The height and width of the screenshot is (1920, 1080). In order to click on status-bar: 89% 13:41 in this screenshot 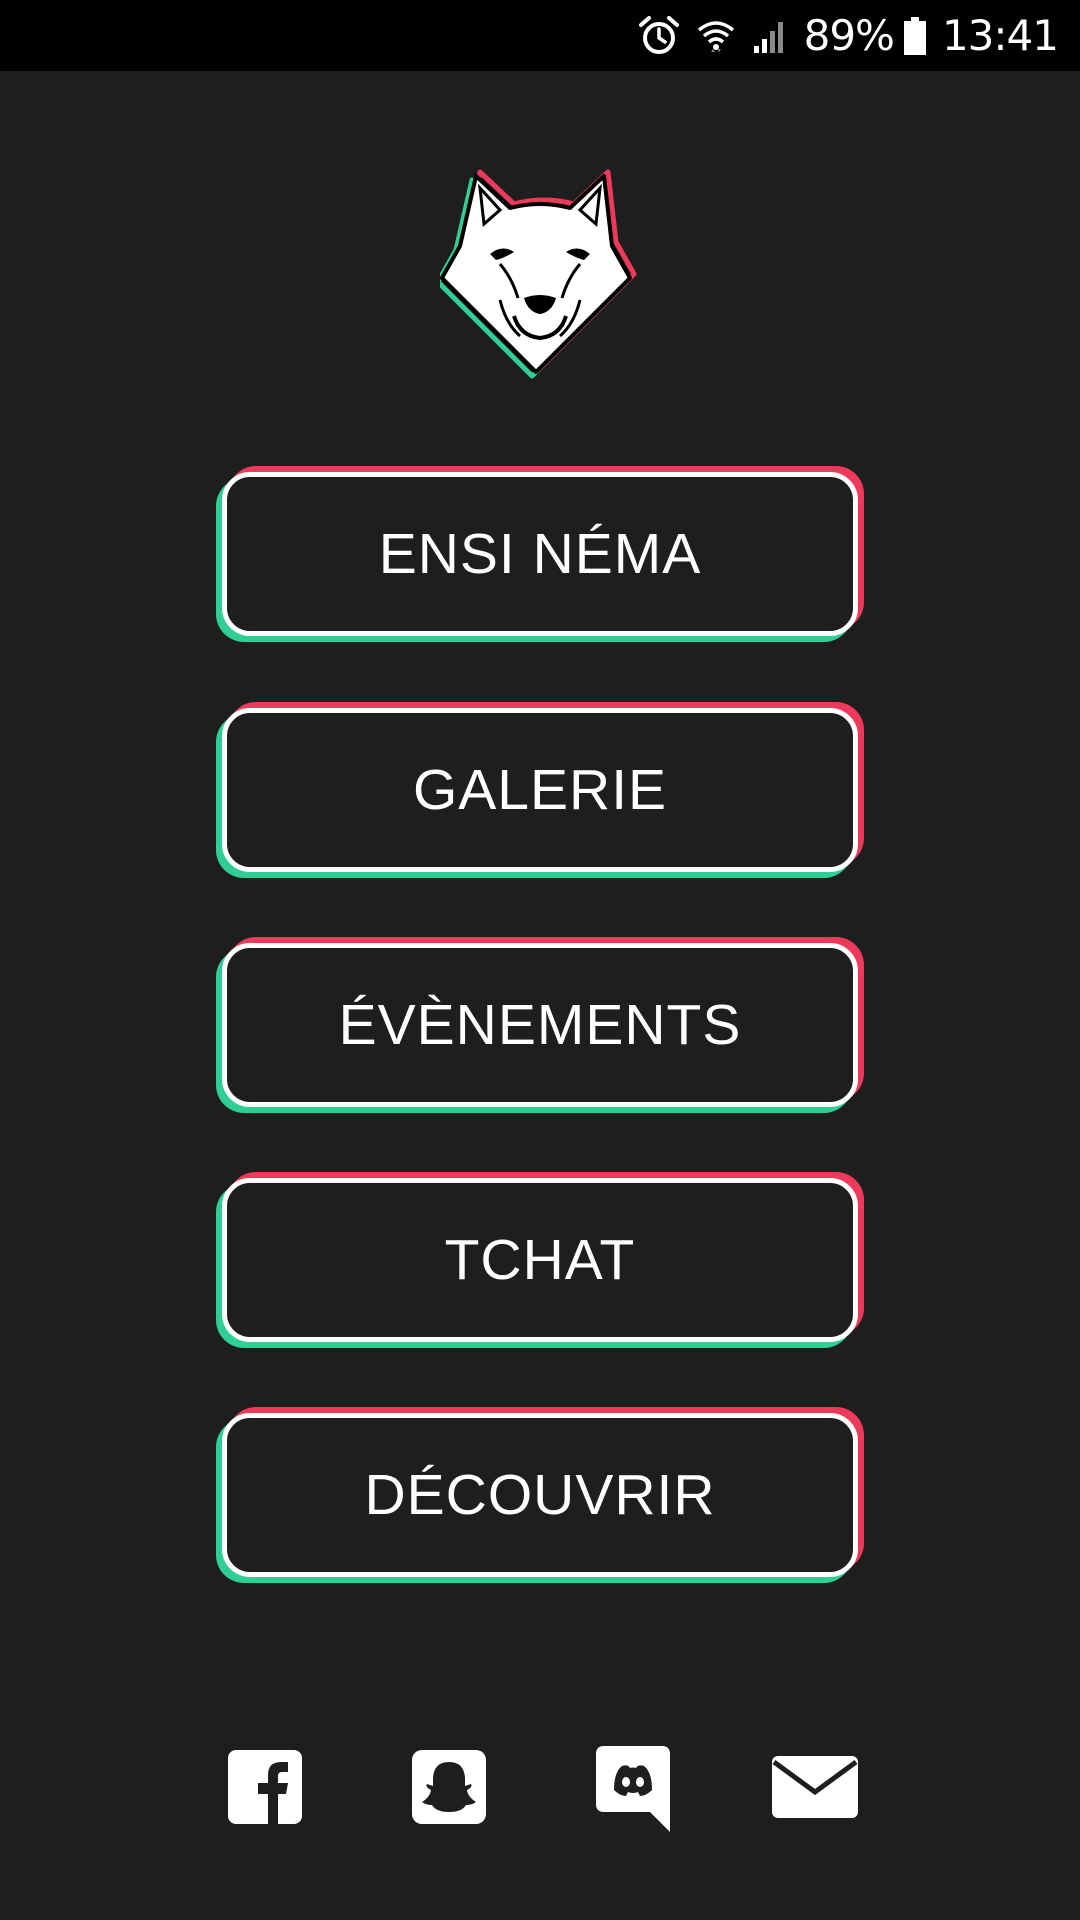, I will do `click(540, 35)`.